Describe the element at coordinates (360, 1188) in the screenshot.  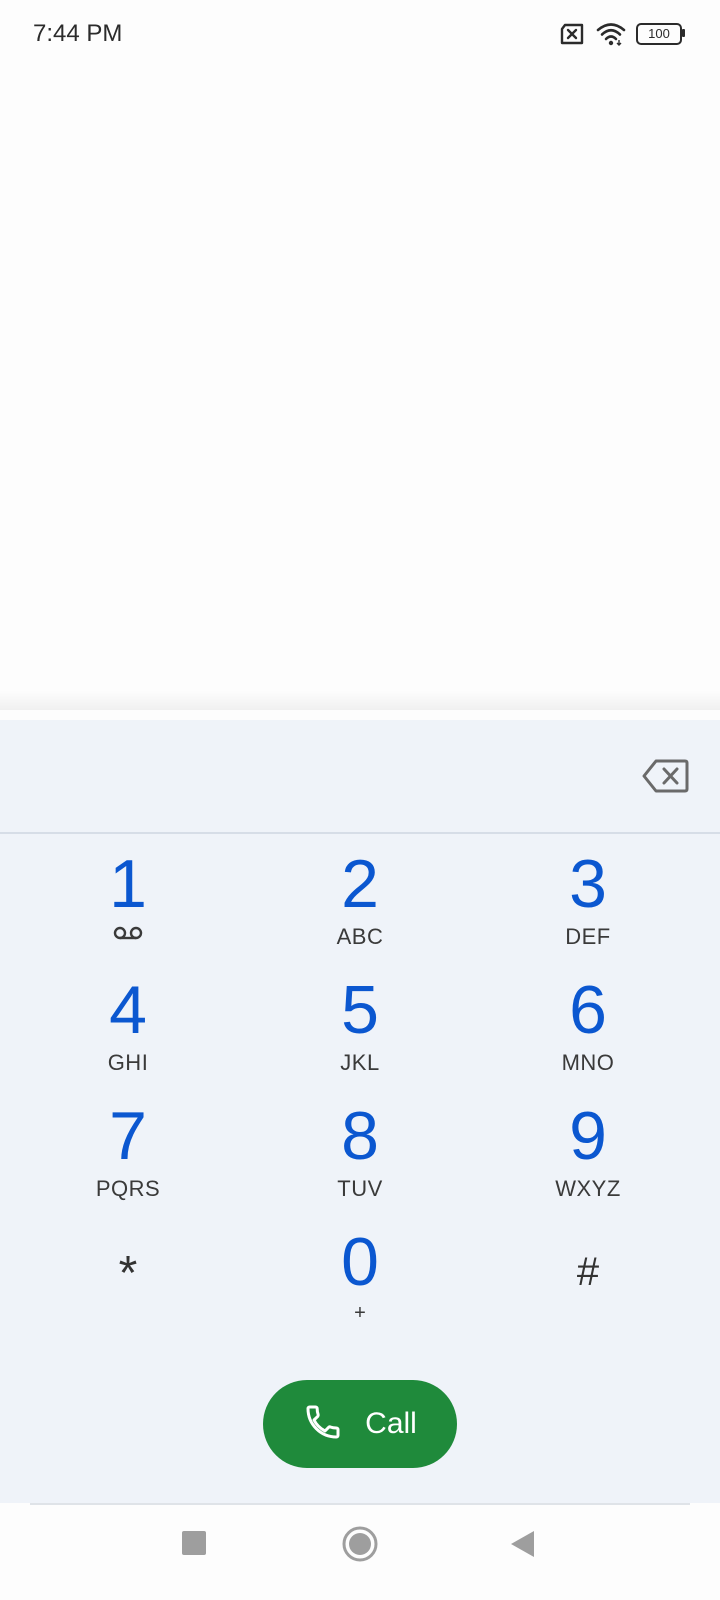
I see `key-letters: TUV` at that location.